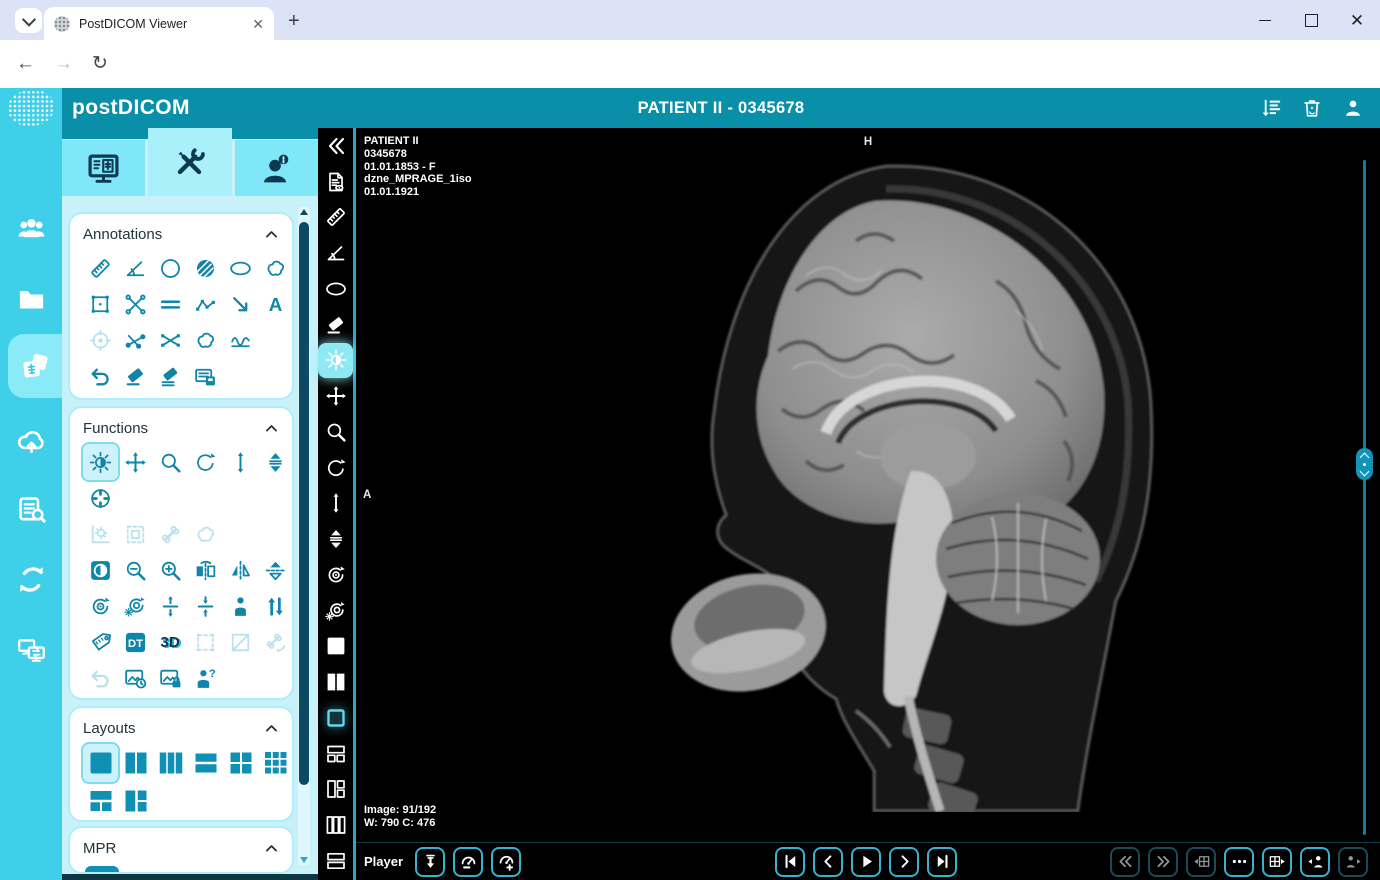 This screenshot has width=1380, height=880. Describe the element at coordinates (904, 861) in the screenshot. I see `next-image-button` at that location.